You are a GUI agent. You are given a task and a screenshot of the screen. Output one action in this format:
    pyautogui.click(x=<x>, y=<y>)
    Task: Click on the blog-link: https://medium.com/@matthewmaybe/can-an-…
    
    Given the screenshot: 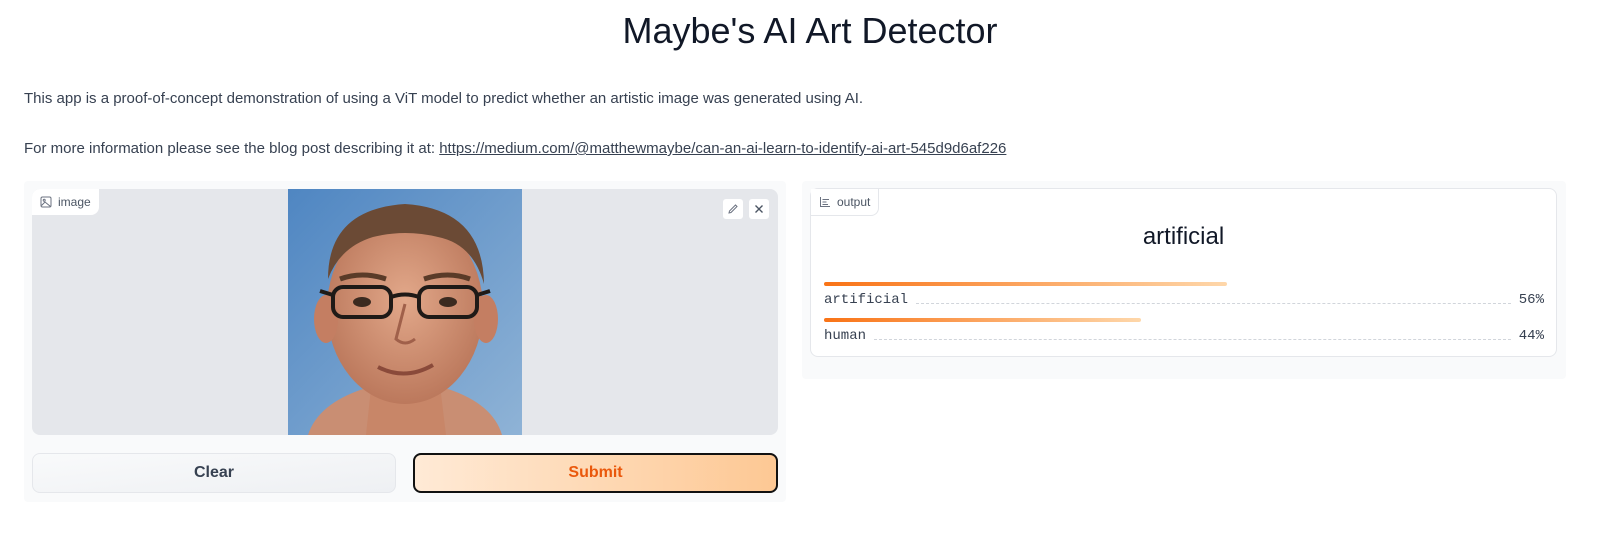 What is the action you would take?
    pyautogui.click(x=722, y=148)
    